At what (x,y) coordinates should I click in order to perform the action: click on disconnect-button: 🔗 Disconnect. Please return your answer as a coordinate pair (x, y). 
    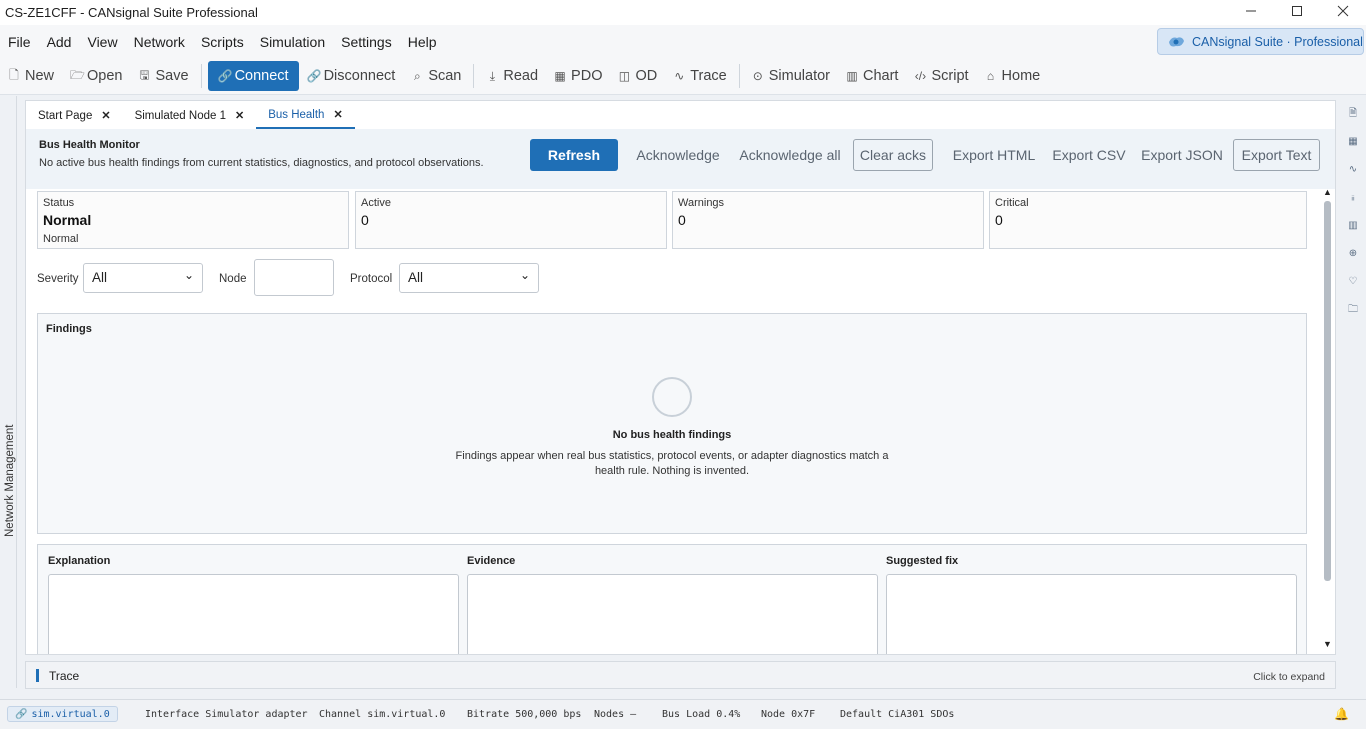
    Looking at the image, I should click on (351, 76).